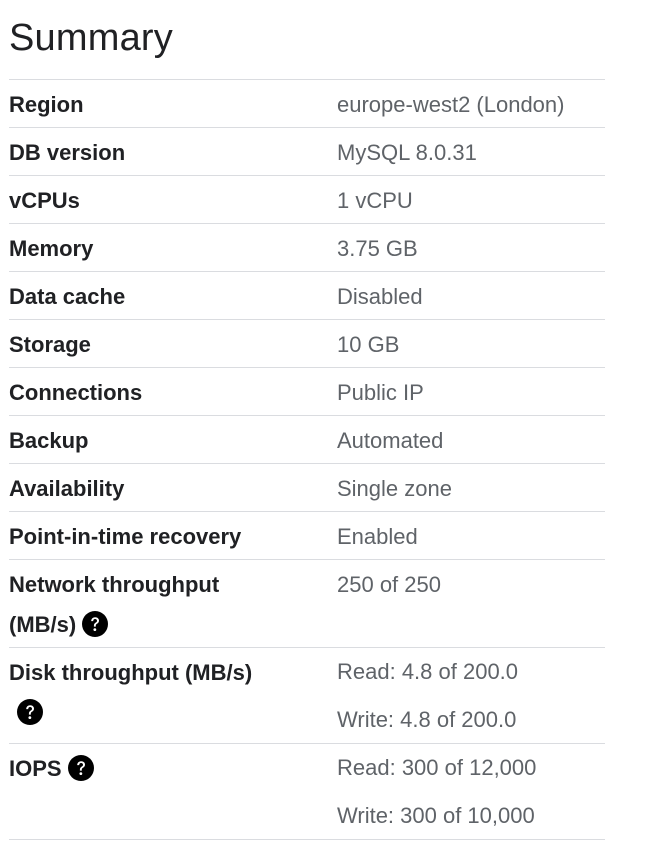 The height and width of the screenshot is (858, 646). What do you see at coordinates (51, 248) in the screenshot?
I see `row-label: Memory` at bounding box center [51, 248].